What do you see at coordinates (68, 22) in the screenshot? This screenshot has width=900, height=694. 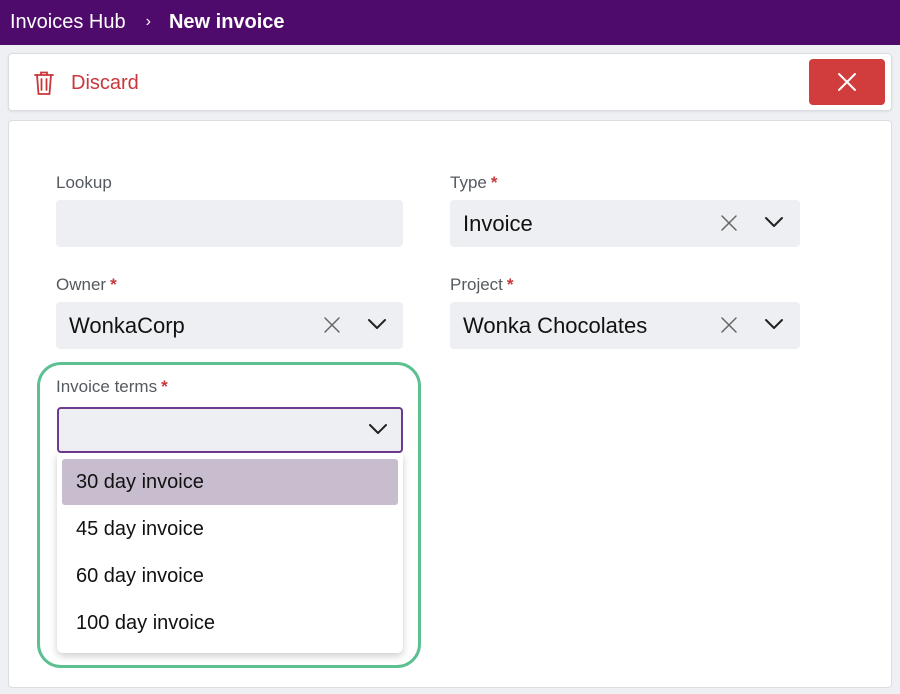 I see `breadcrumb-root-link: Invoices Hub` at bounding box center [68, 22].